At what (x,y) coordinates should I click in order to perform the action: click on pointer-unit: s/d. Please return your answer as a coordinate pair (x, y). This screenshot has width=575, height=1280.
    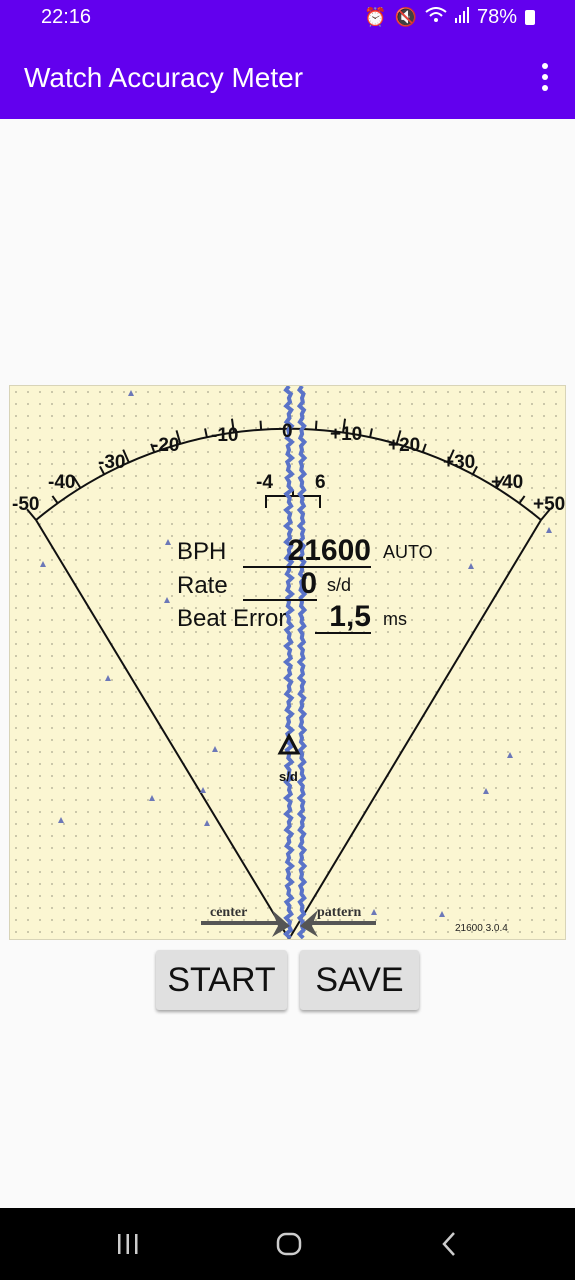
    Looking at the image, I should click on (288, 776).